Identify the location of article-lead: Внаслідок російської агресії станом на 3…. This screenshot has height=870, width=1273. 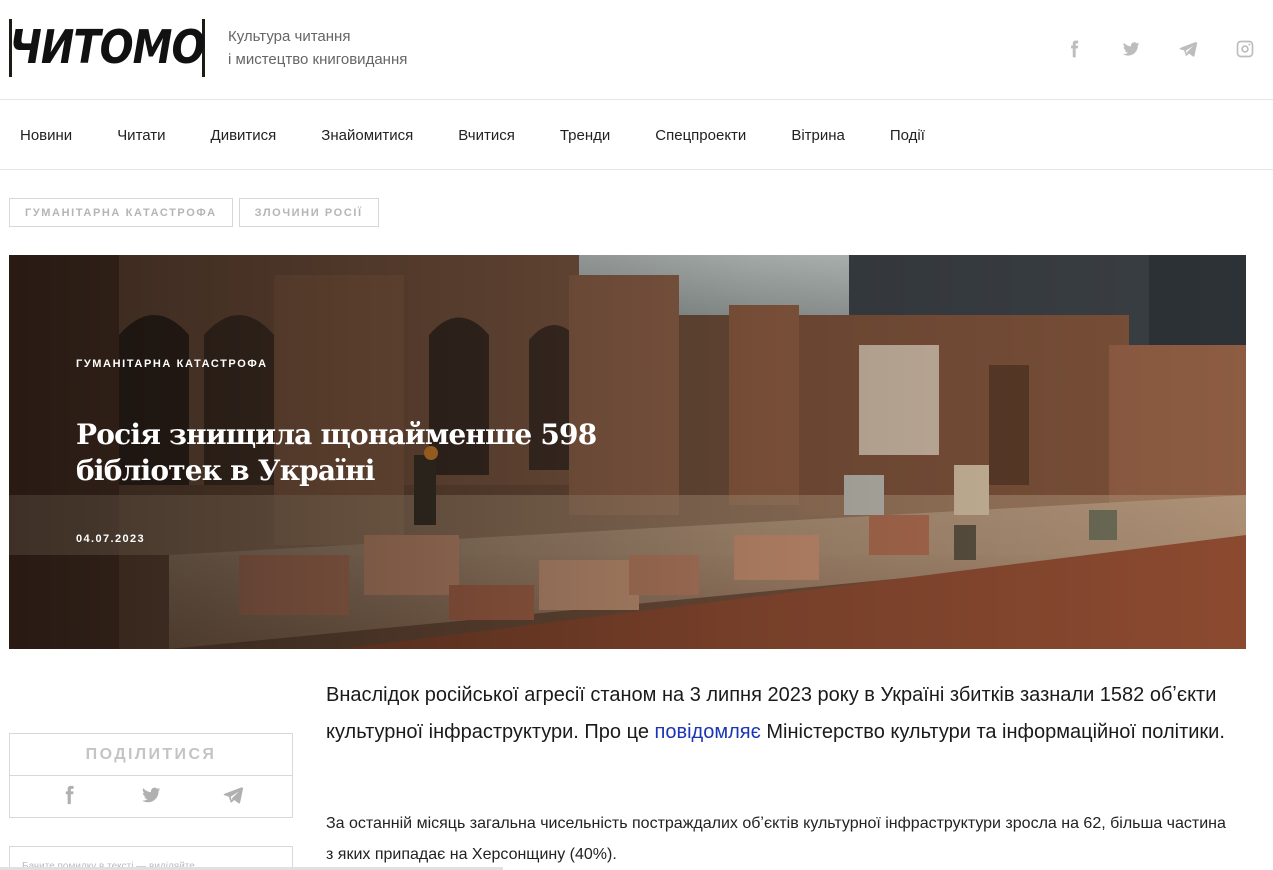
(776, 714).